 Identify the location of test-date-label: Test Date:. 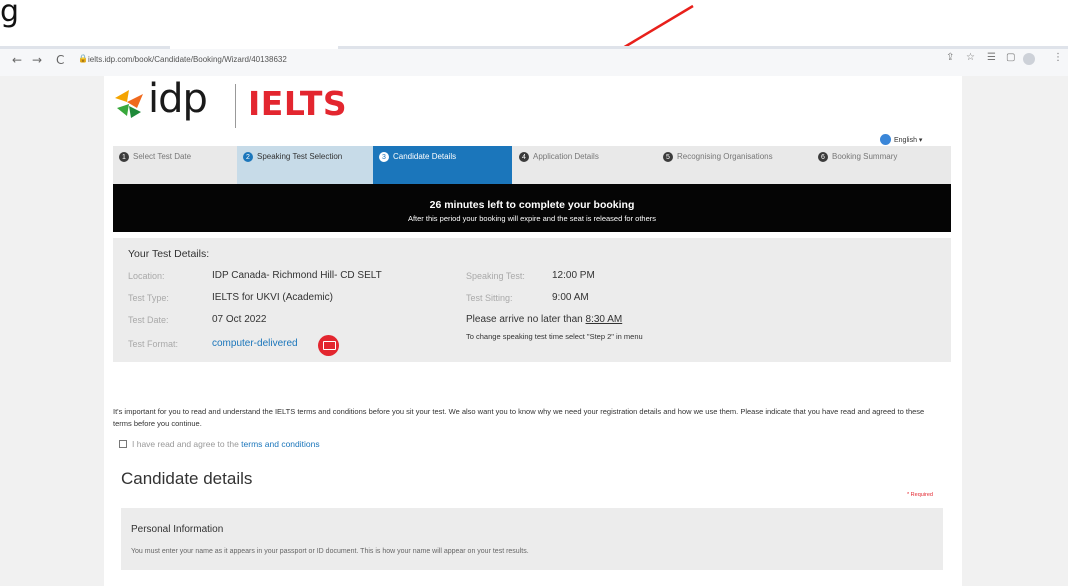
(148, 320).